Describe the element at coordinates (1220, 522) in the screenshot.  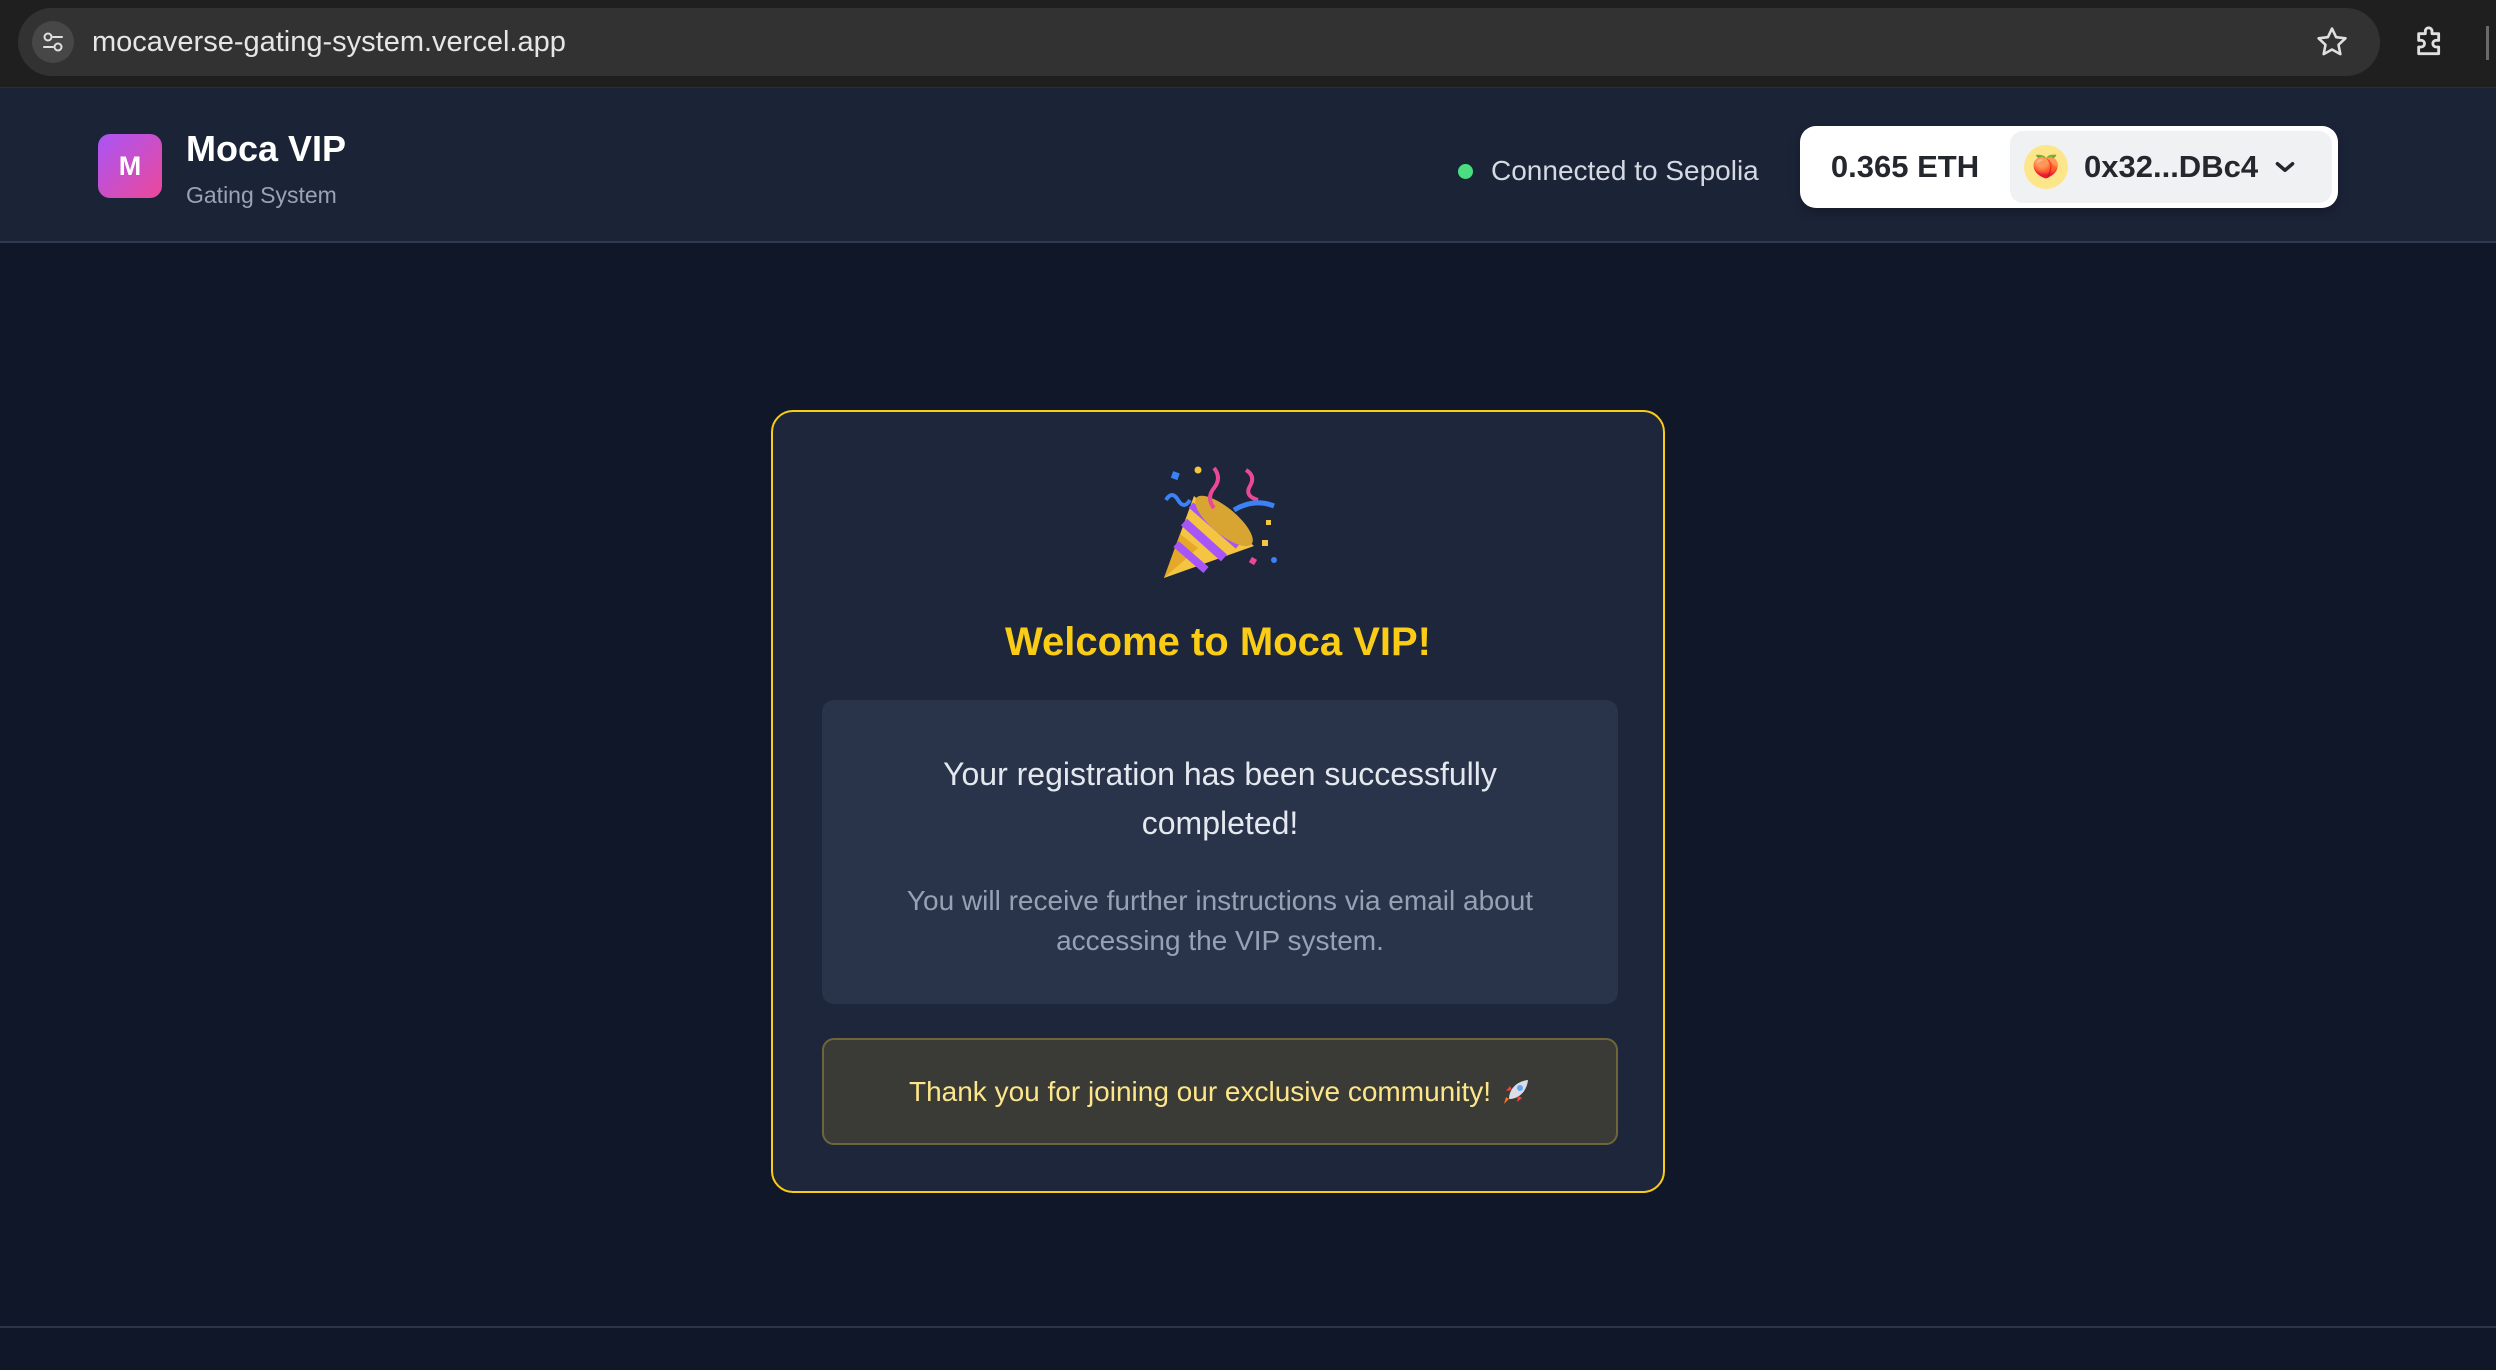
I see `party-popper-icon` at that location.